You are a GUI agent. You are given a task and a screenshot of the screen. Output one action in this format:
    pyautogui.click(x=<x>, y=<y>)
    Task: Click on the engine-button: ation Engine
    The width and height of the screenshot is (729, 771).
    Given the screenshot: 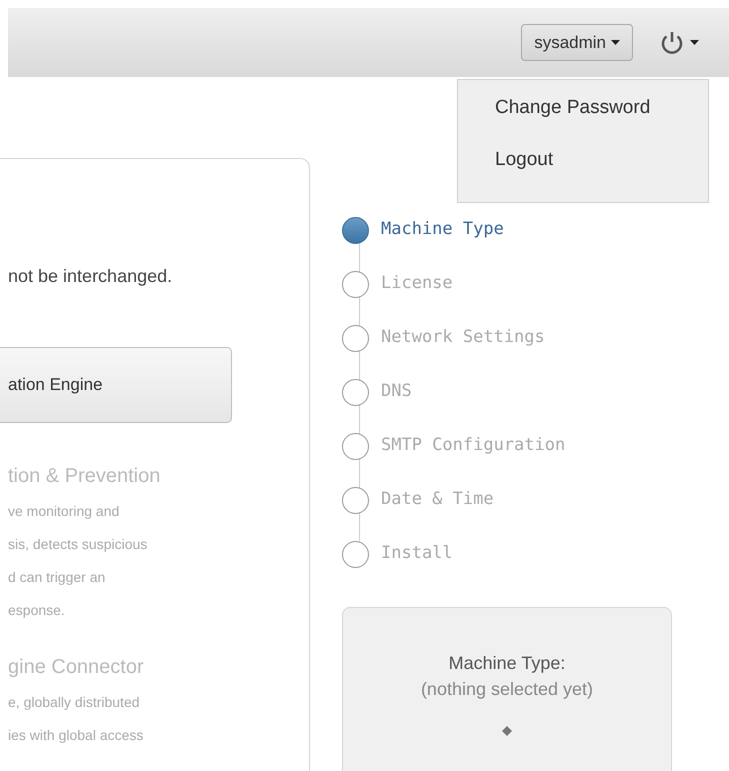 What is the action you would take?
    pyautogui.click(x=116, y=385)
    